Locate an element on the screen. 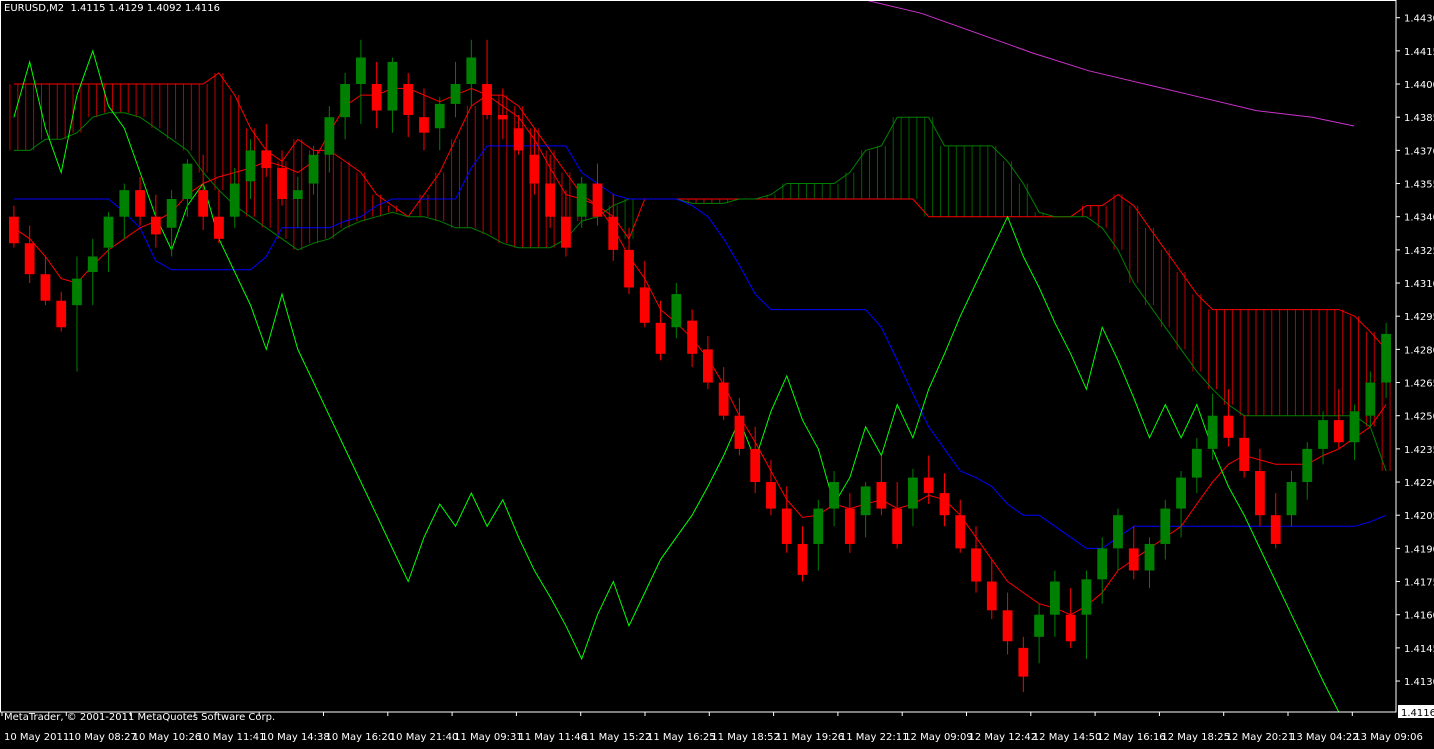 The height and width of the screenshot is (749, 1434). y-tick-label: 1.4385 is located at coordinates (1419, 118).